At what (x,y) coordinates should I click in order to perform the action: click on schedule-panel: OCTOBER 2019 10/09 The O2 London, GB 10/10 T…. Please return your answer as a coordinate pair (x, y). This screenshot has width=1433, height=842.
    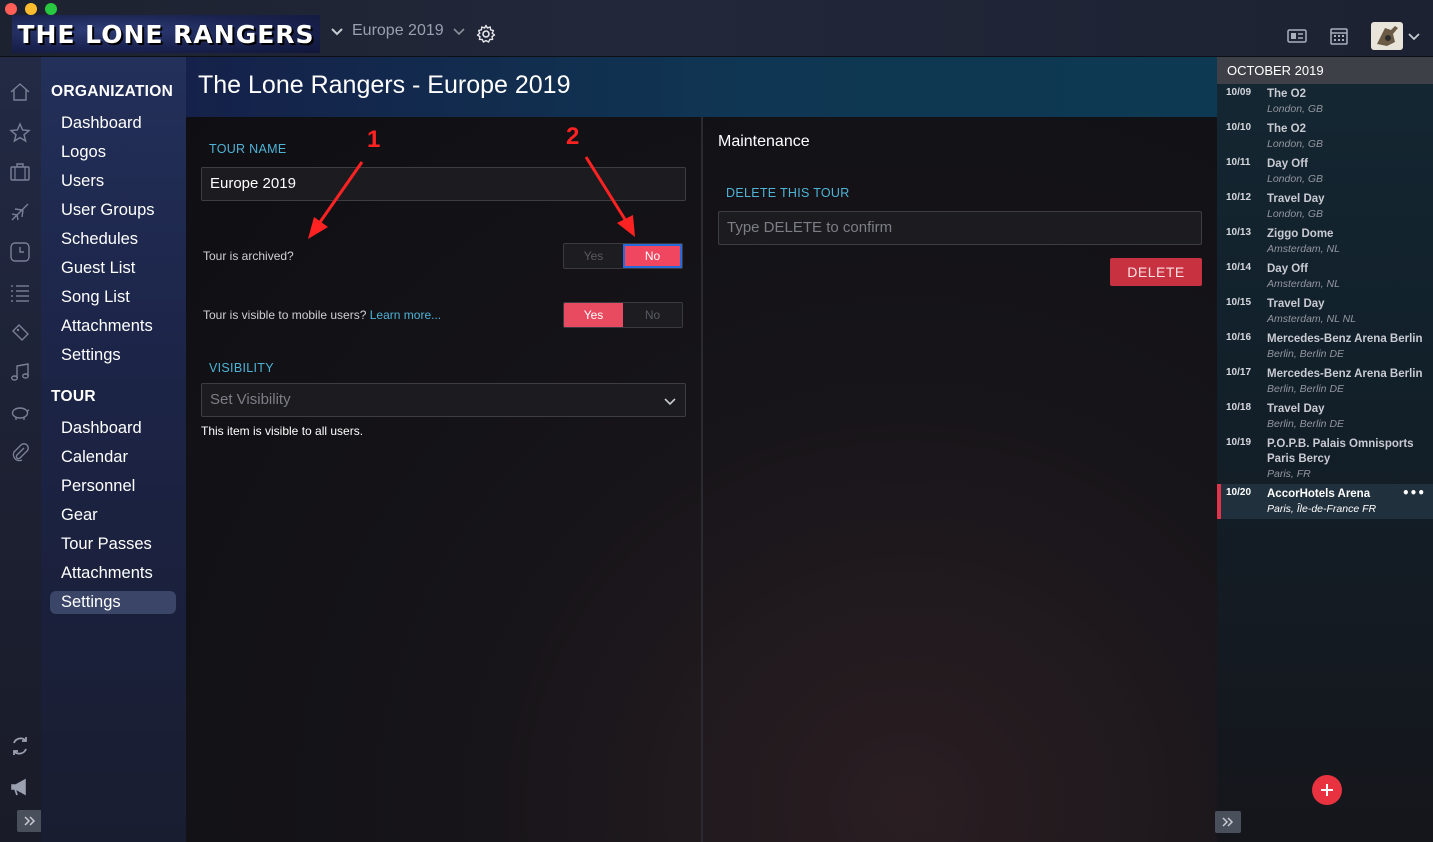
    Looking at the image, I should click on (1325, 449).